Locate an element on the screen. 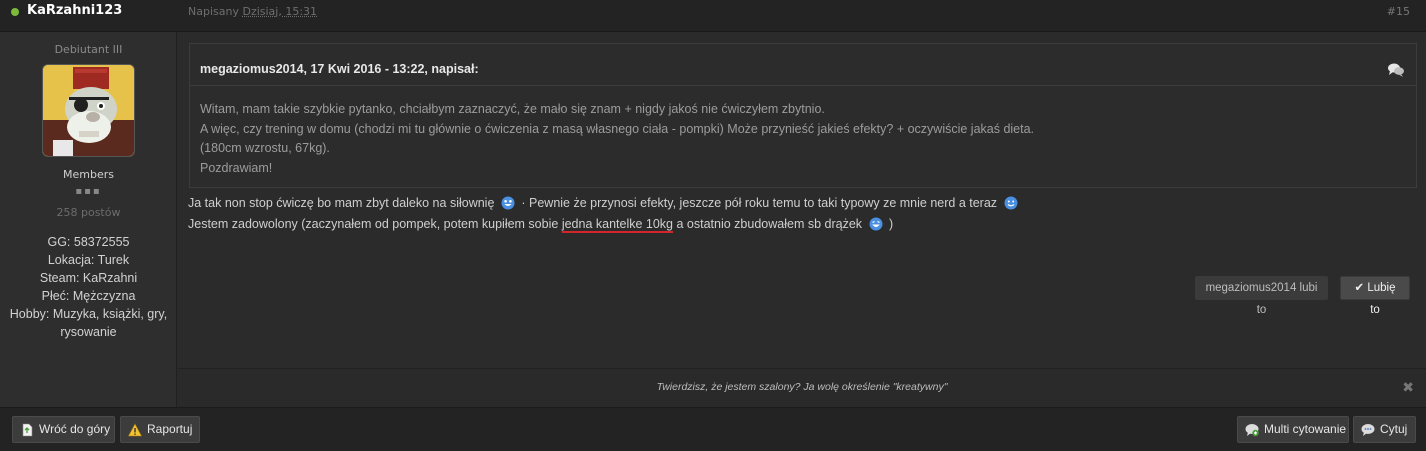 This screenshot has width=1426, height=451. field-gender: Płeć: Mężczyzna is located at coordinates (88, 296).